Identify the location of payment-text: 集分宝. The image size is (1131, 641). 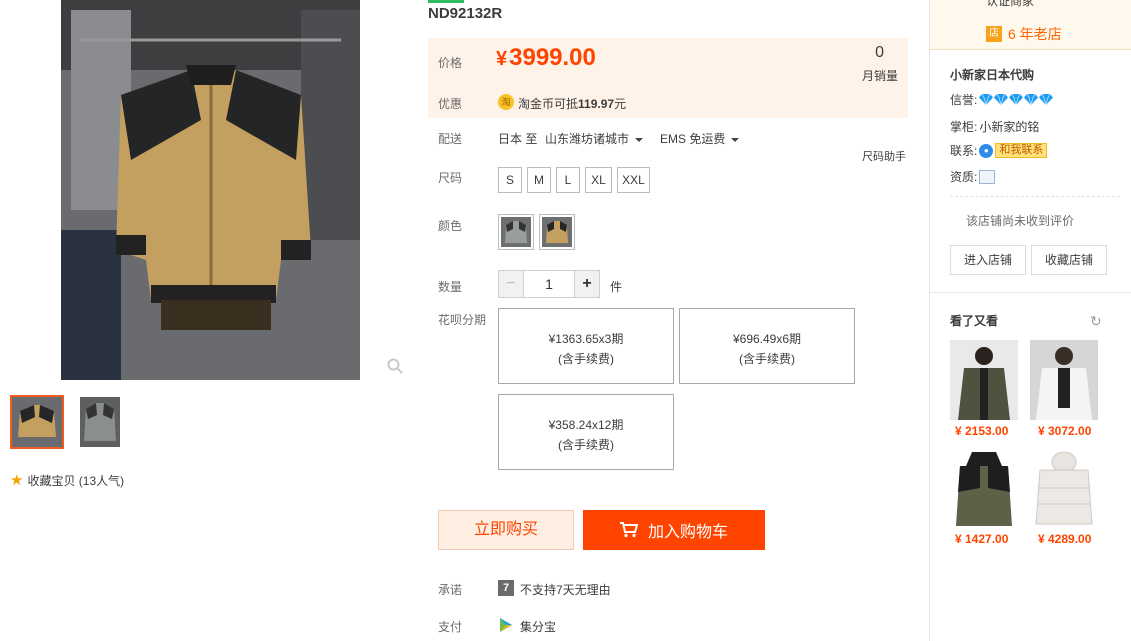
(538, 627).